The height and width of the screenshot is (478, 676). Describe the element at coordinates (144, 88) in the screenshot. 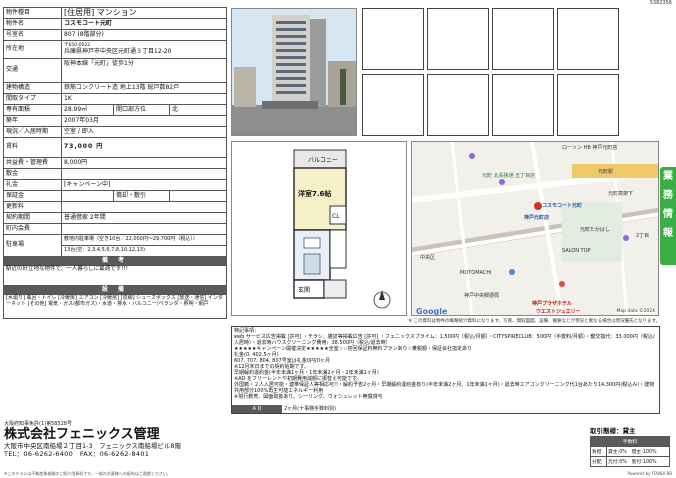

I see `value-structure: 鉄筋コンクリート造 地上13階 総戸数82戸` at that location.